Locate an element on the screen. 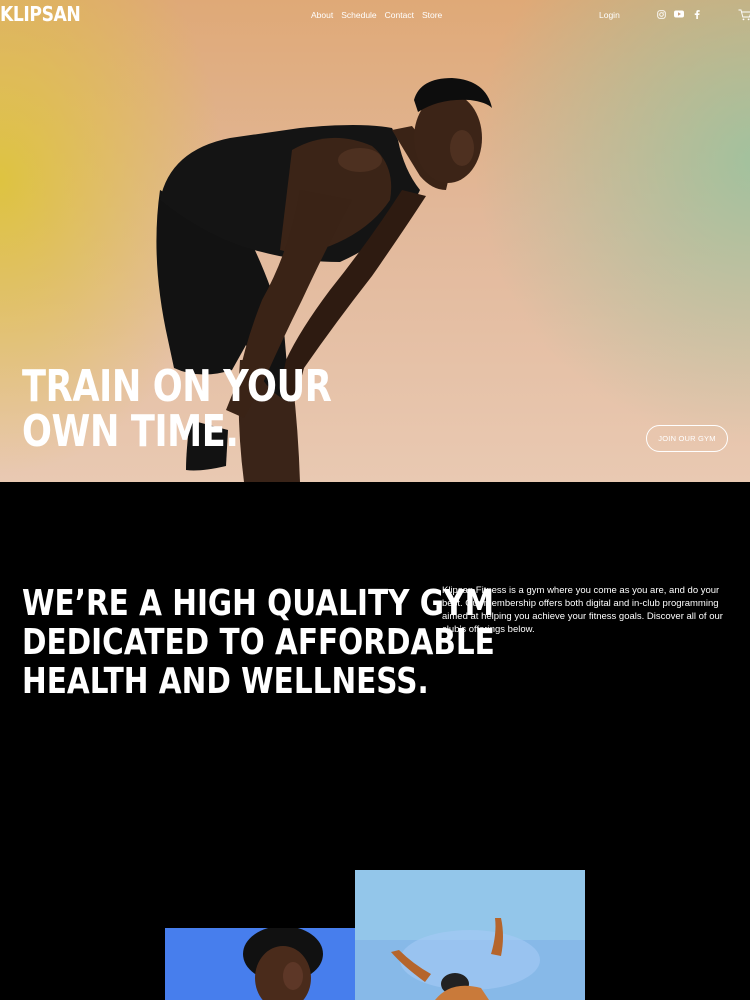 This screenshot has height=1000, width=750. youtube-icon is located at coordinates (679, 14).